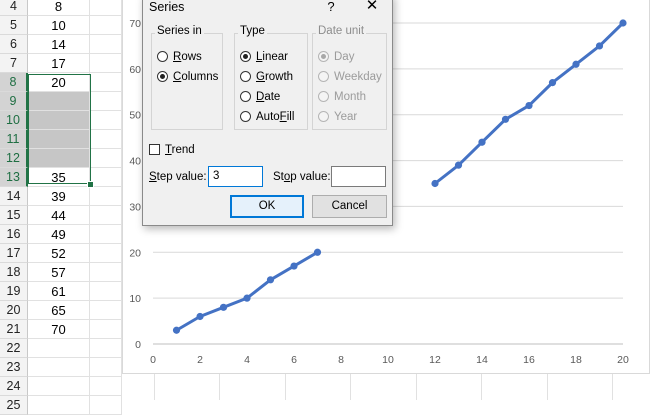  What do you see at coordinates (245, 76) in the screenshot?
I see `growth-radio-circle` at bounding box center [245, 76].